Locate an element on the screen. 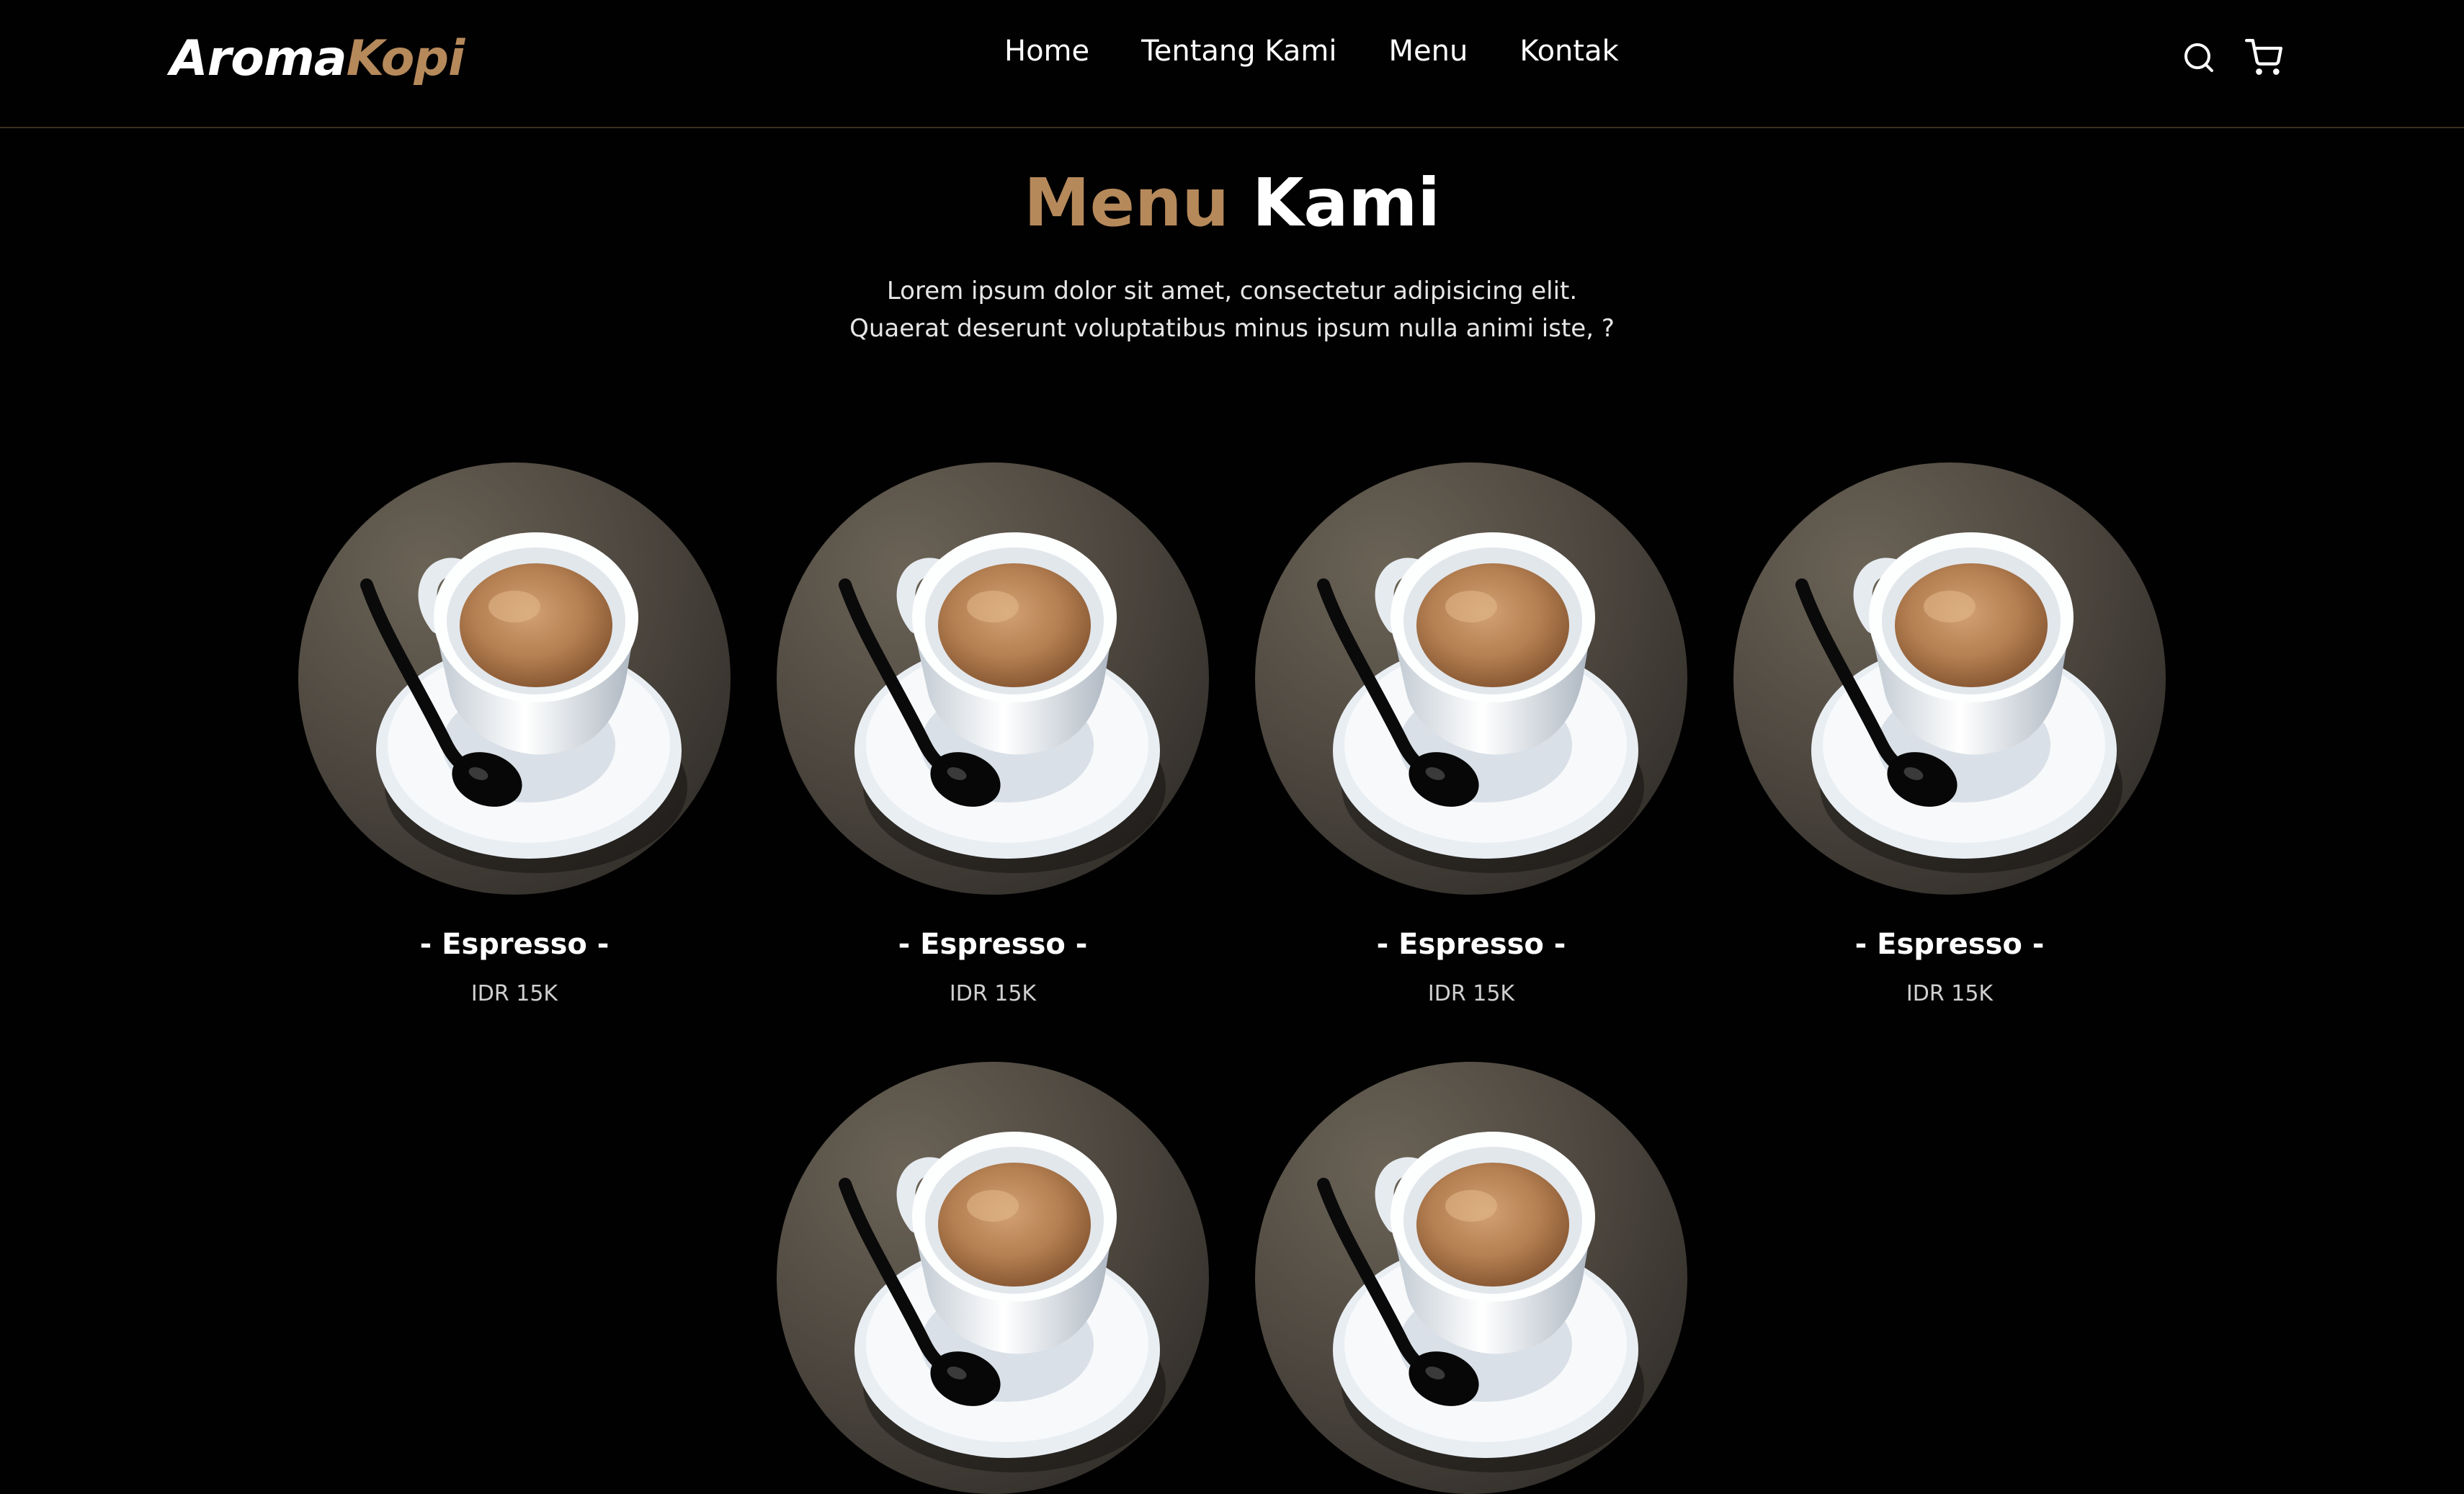  search-button is located at coordinates (2199, 57).